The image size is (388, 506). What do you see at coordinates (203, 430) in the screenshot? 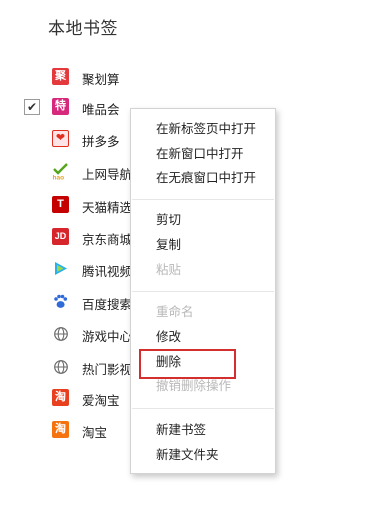
I see `menu-new-bookmark: 新建书签` at bounding box center [203, 430].